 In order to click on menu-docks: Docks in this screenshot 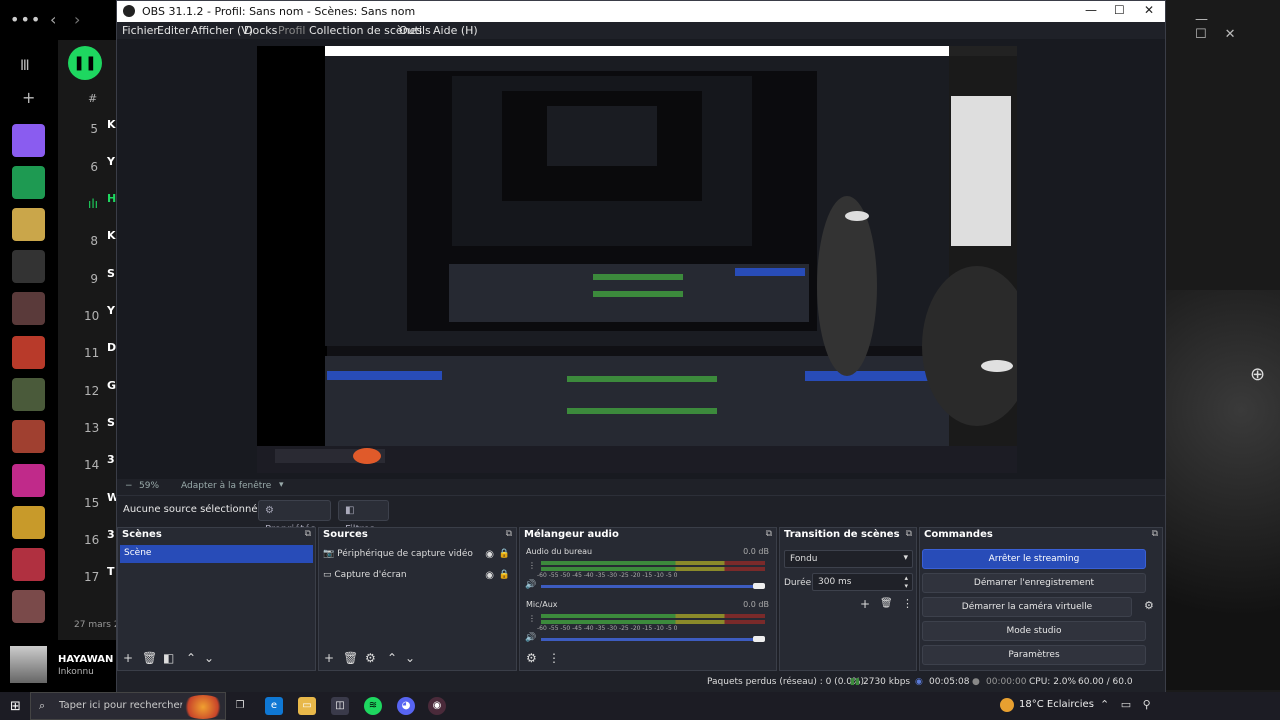, I will do `click(260, 30)`.